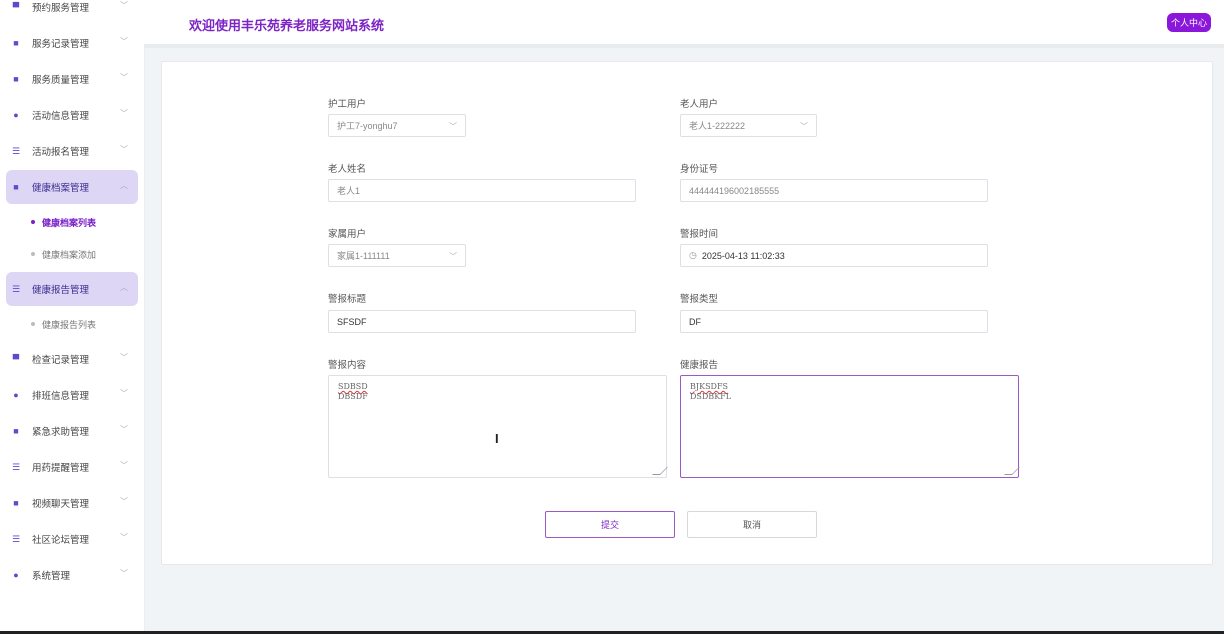  What do you see at coordinates (834, 321) in the screenshot?
I see `alarm-type-input: DF` at bounding box center [834, 321].